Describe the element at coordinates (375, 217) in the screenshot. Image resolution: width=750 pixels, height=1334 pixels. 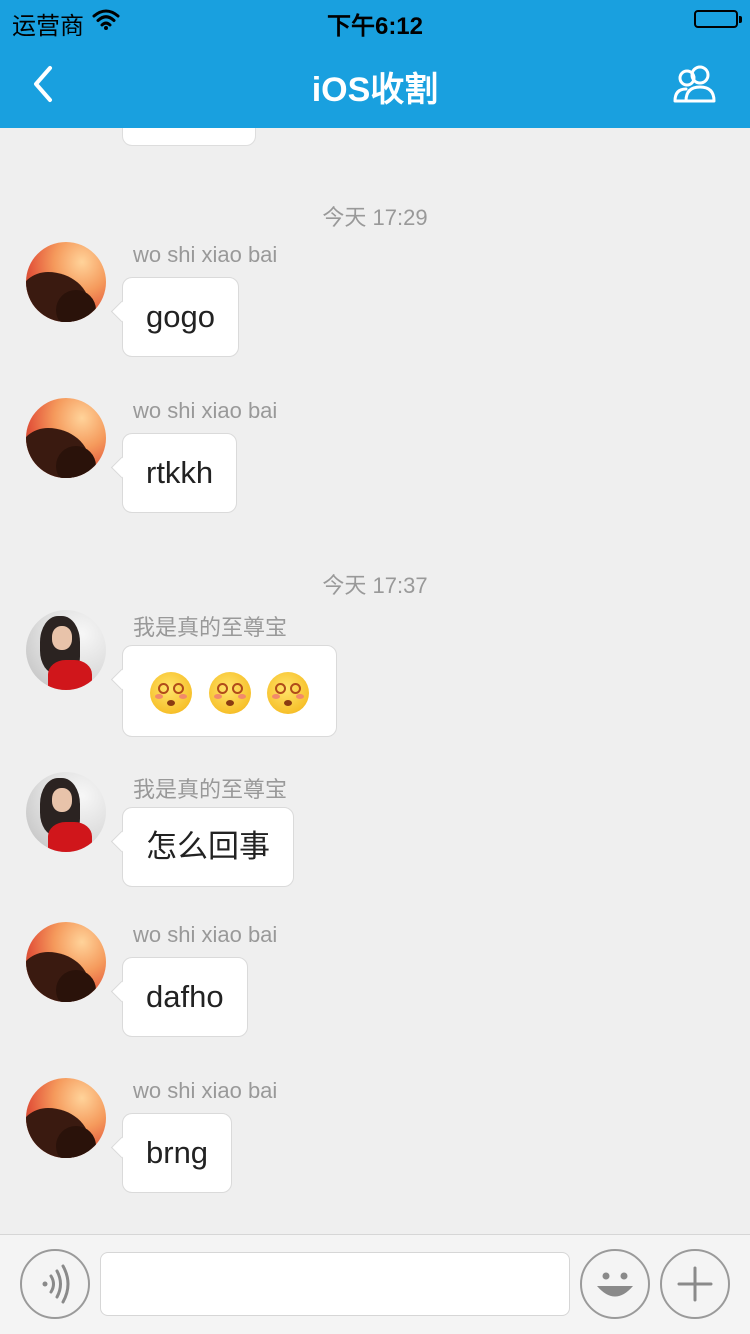
I see `timestamp: 今天 17:29` at that location.